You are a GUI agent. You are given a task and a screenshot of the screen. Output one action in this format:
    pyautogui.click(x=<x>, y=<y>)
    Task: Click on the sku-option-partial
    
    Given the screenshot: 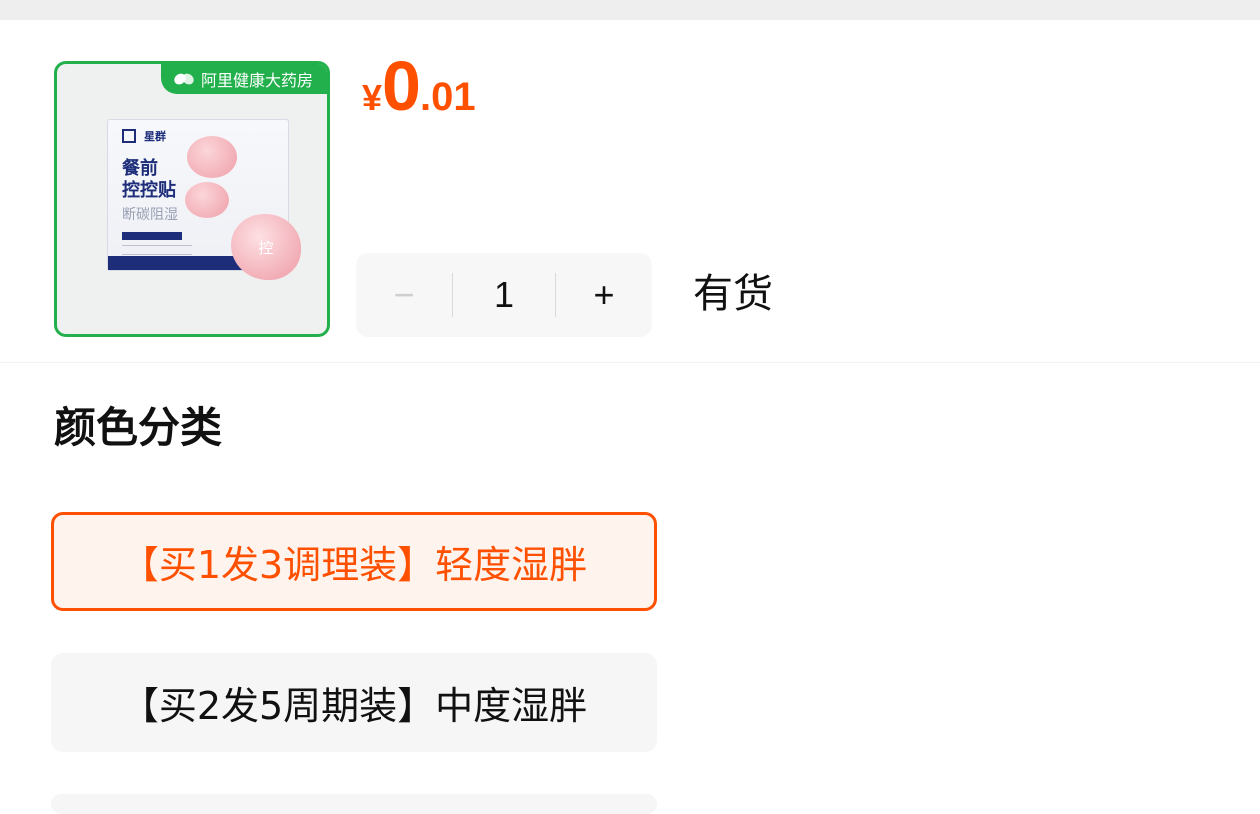 What is the action you would take?
    pyautogui.click(x=354, y=804)
    